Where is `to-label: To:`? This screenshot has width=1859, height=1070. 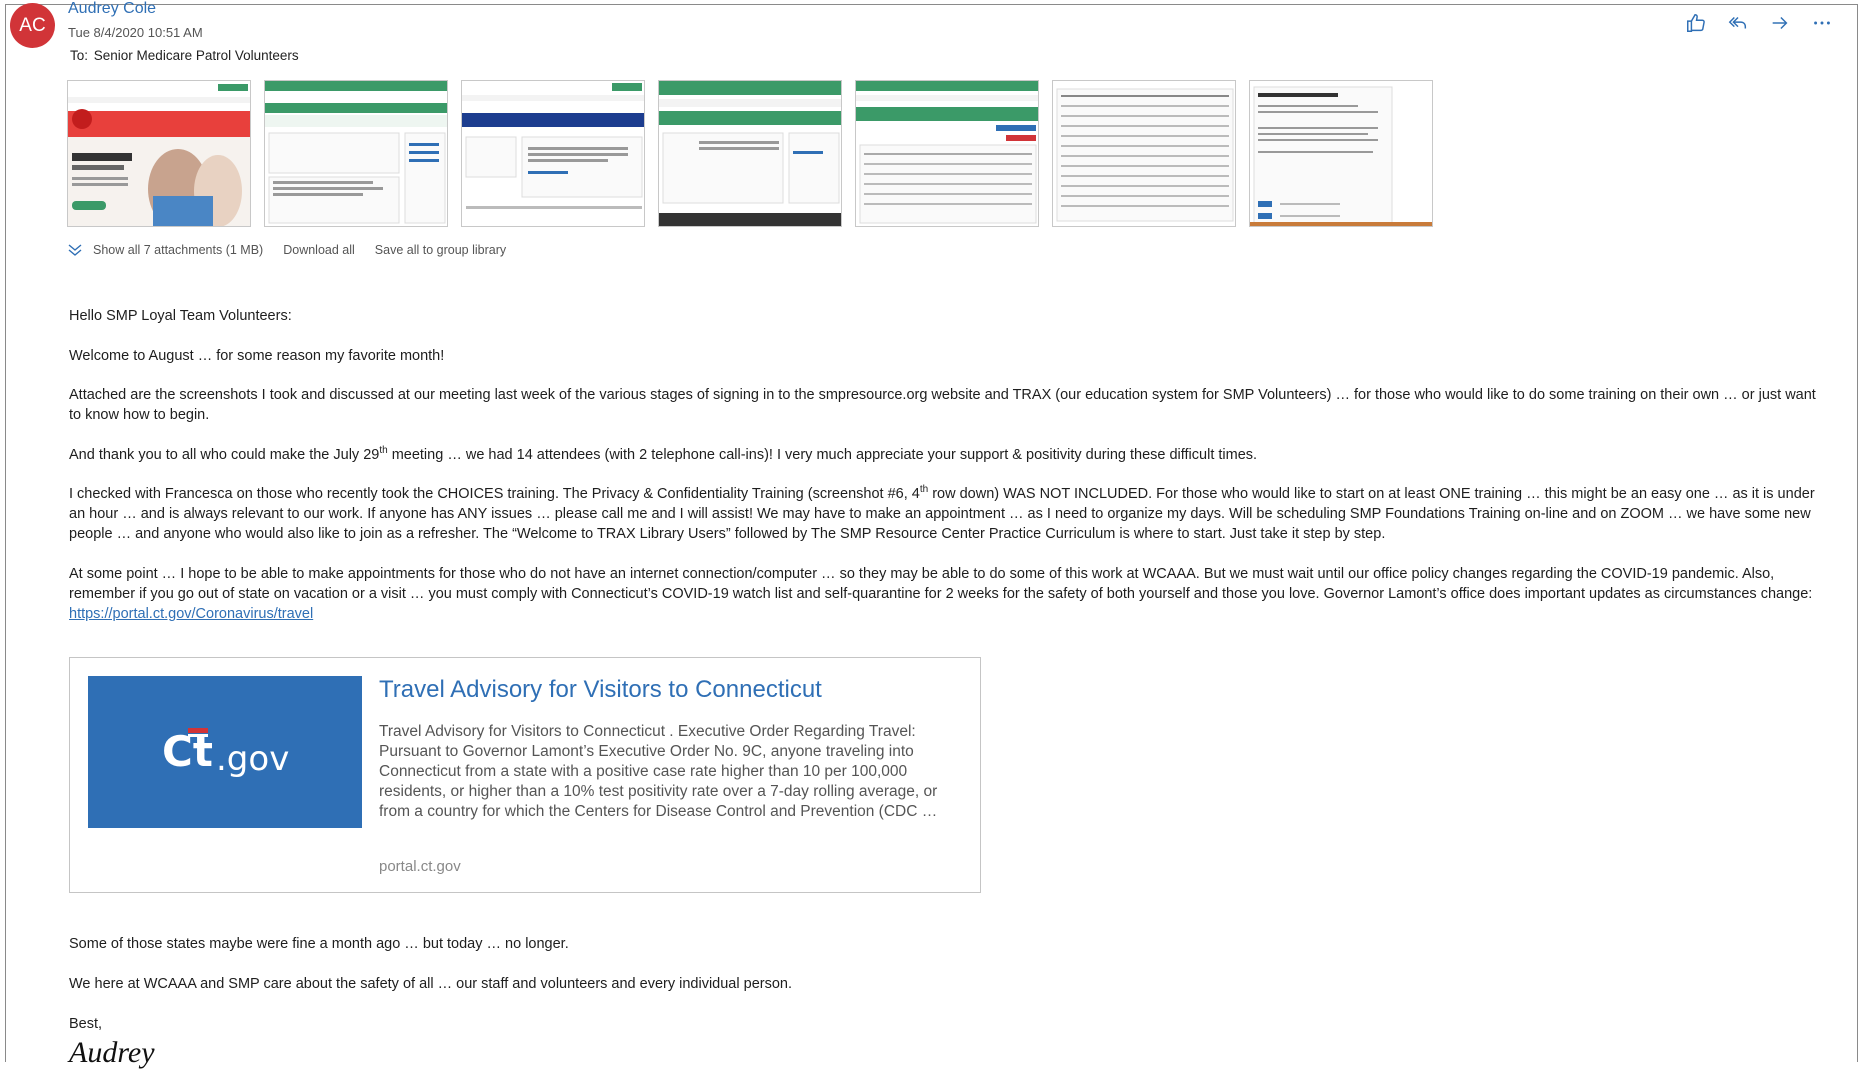
to-label: To: is located at coordinates (79, 55).